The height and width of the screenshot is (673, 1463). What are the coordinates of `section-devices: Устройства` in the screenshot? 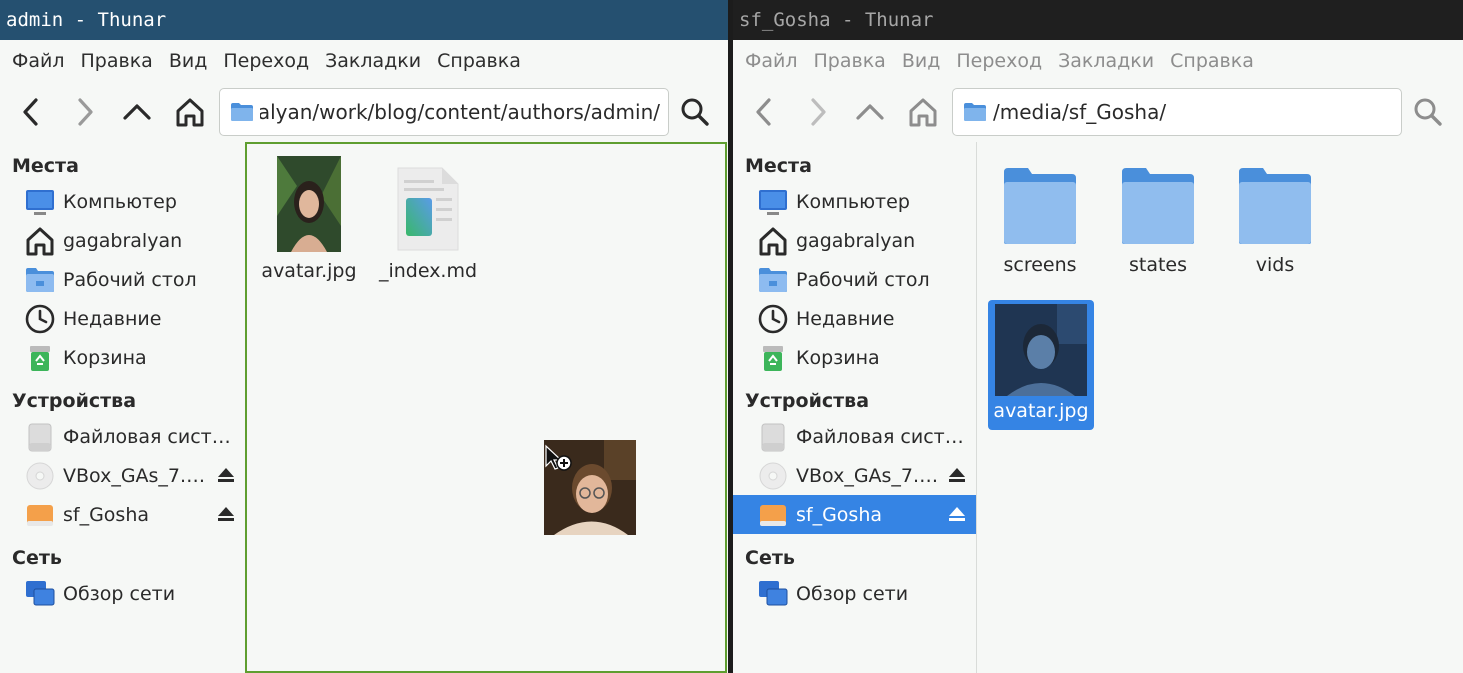 It's located at (74, 401).